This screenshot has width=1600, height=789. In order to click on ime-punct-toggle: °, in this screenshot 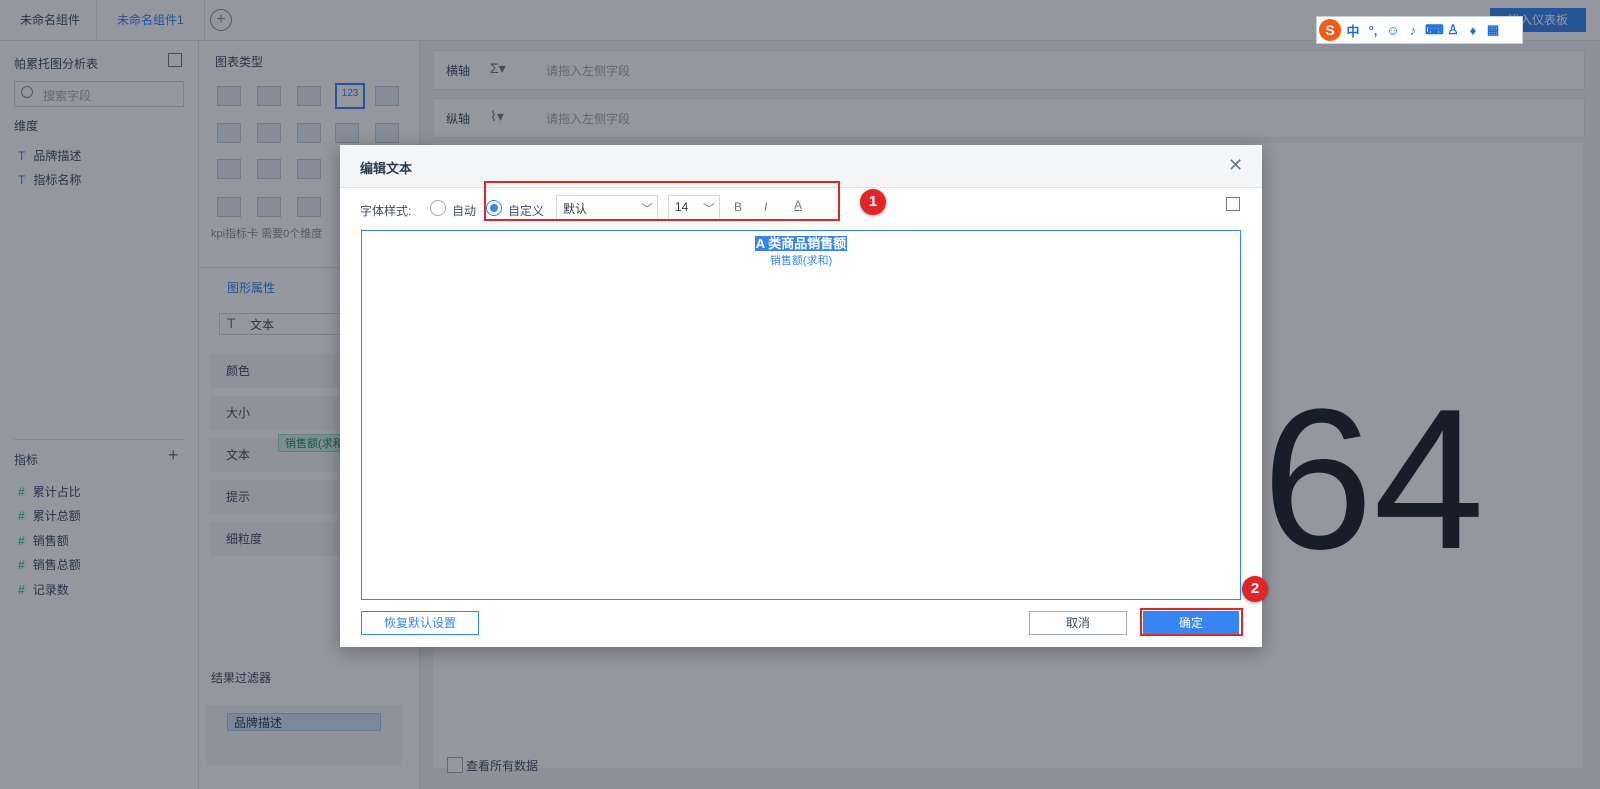, I will do `click(1373, 30)`.